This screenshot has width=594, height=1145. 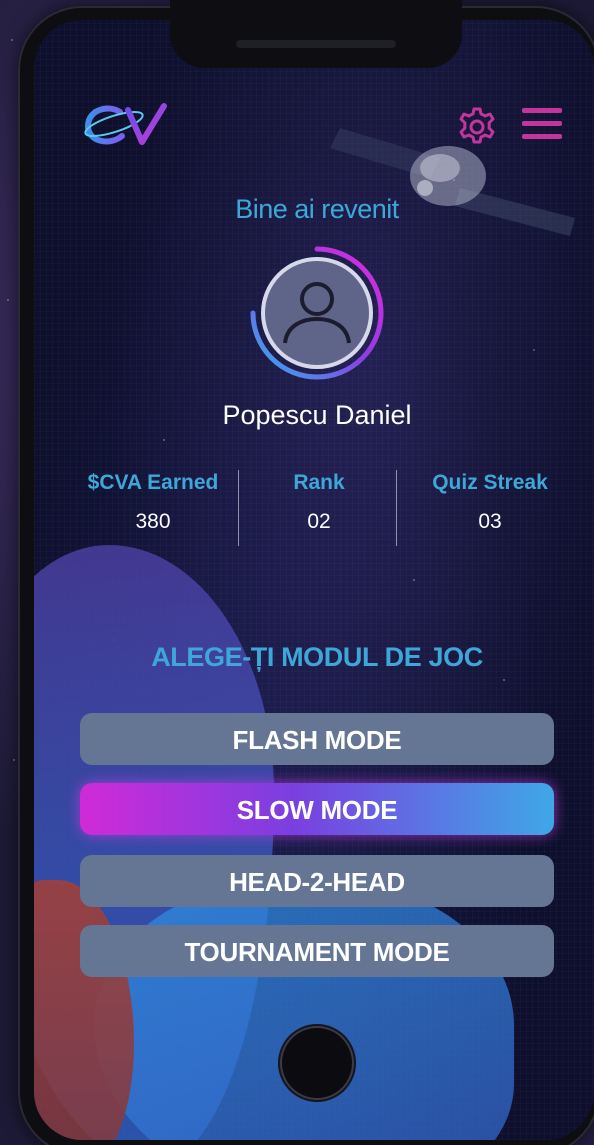 What do you see at coordinates (319, 521) in the screenshot?
I see `stat-value: 02` at bounding box center [319, 521].